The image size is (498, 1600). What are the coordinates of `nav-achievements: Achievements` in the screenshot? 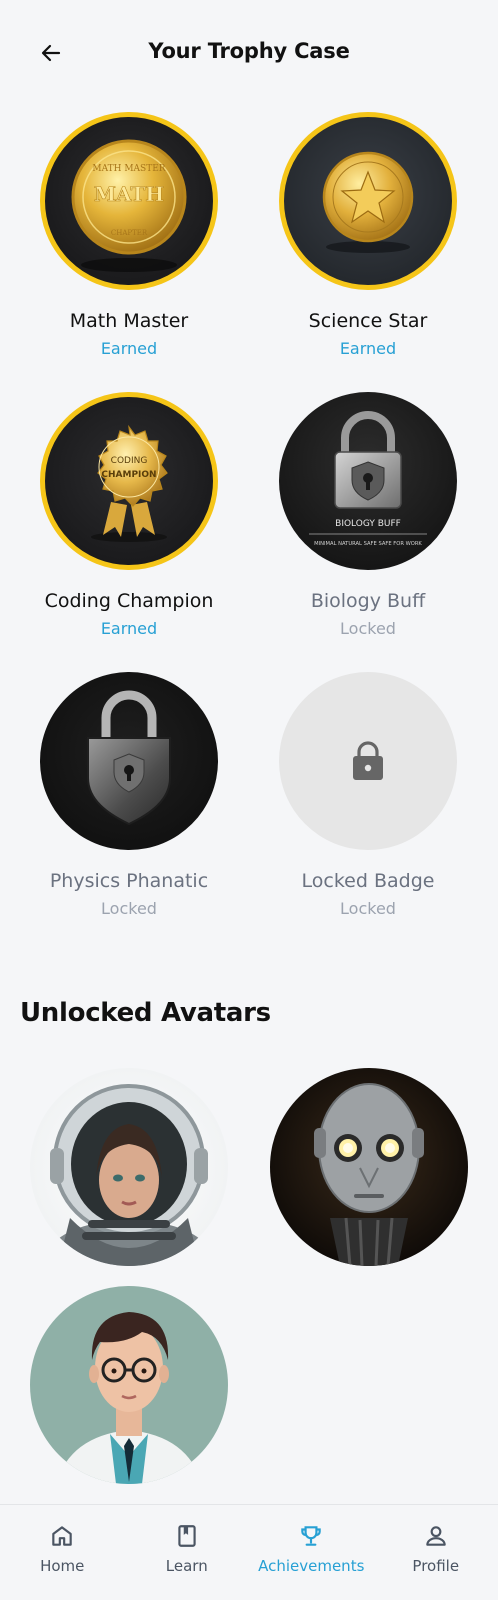 It's located at (311, 1552).